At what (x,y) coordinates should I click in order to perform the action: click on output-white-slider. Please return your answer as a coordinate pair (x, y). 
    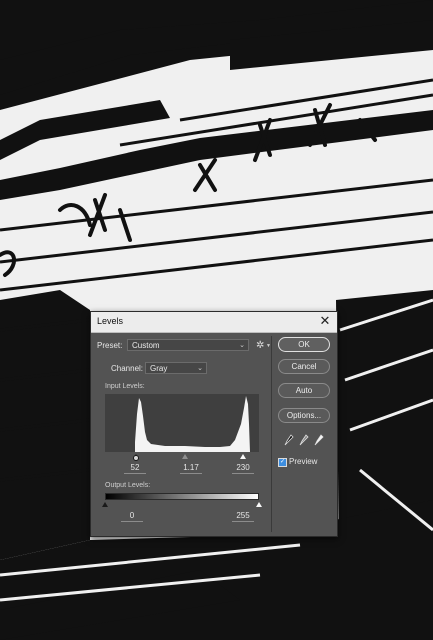
    Looking at the image, I should click on (259, 504).